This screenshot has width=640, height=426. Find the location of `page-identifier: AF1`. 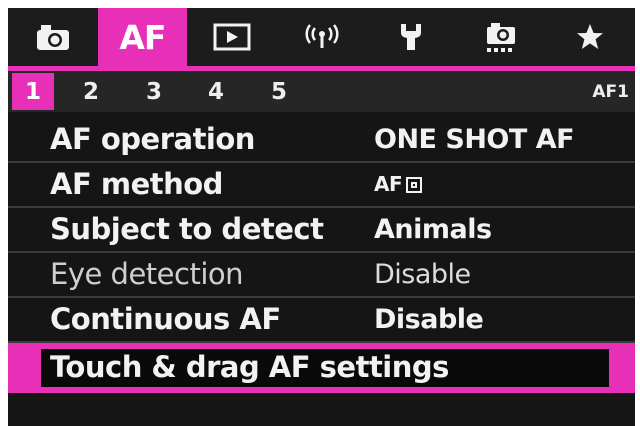

page-identifier: AF1 is located at coordinates (610, 91).